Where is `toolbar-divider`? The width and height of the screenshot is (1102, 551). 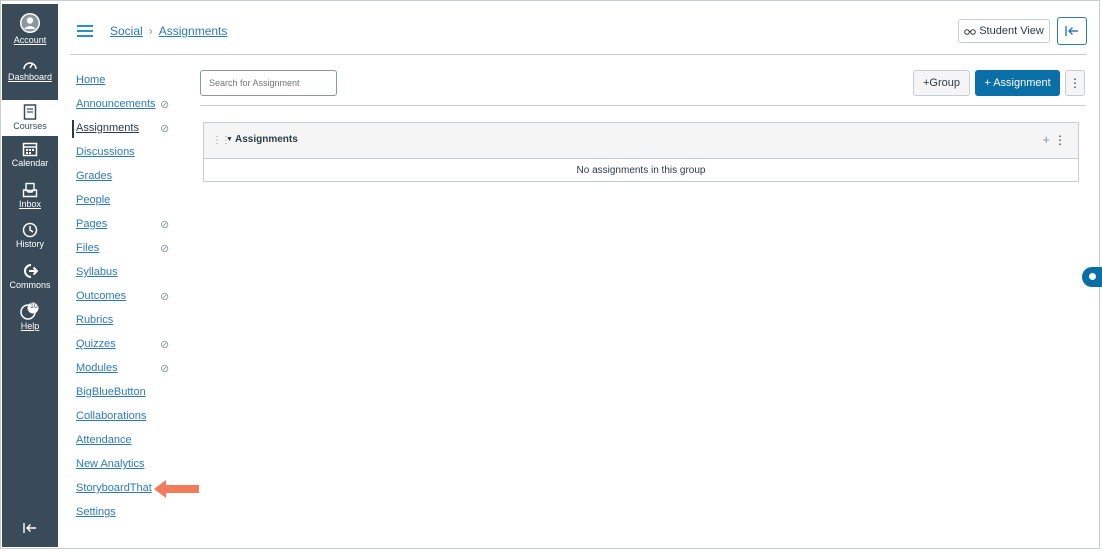
toolbar-divider is located at coordinates (643, 105).